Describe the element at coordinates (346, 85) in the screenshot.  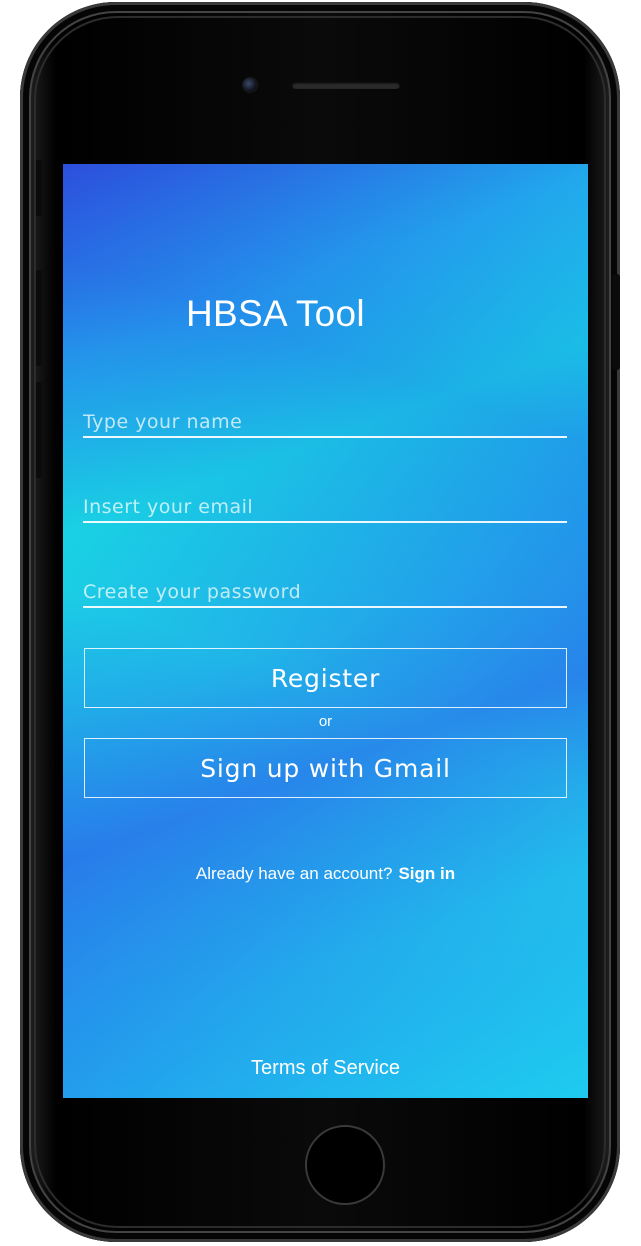
I see `earpiece-speaker-icon` at that location.